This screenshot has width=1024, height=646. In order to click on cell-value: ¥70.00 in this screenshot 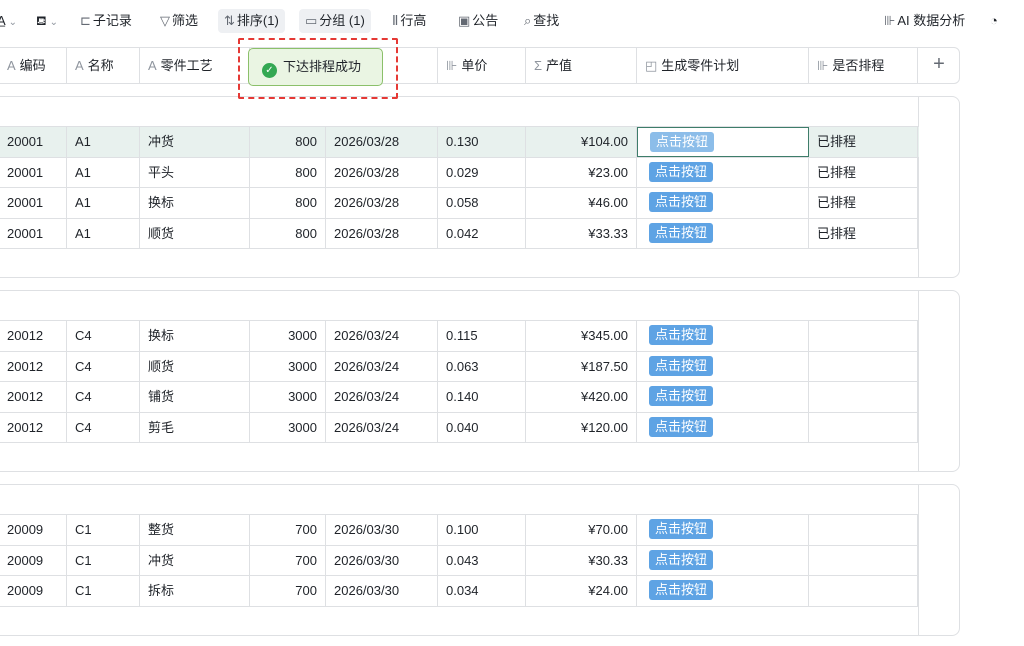, I will do `click(581, 530)`.